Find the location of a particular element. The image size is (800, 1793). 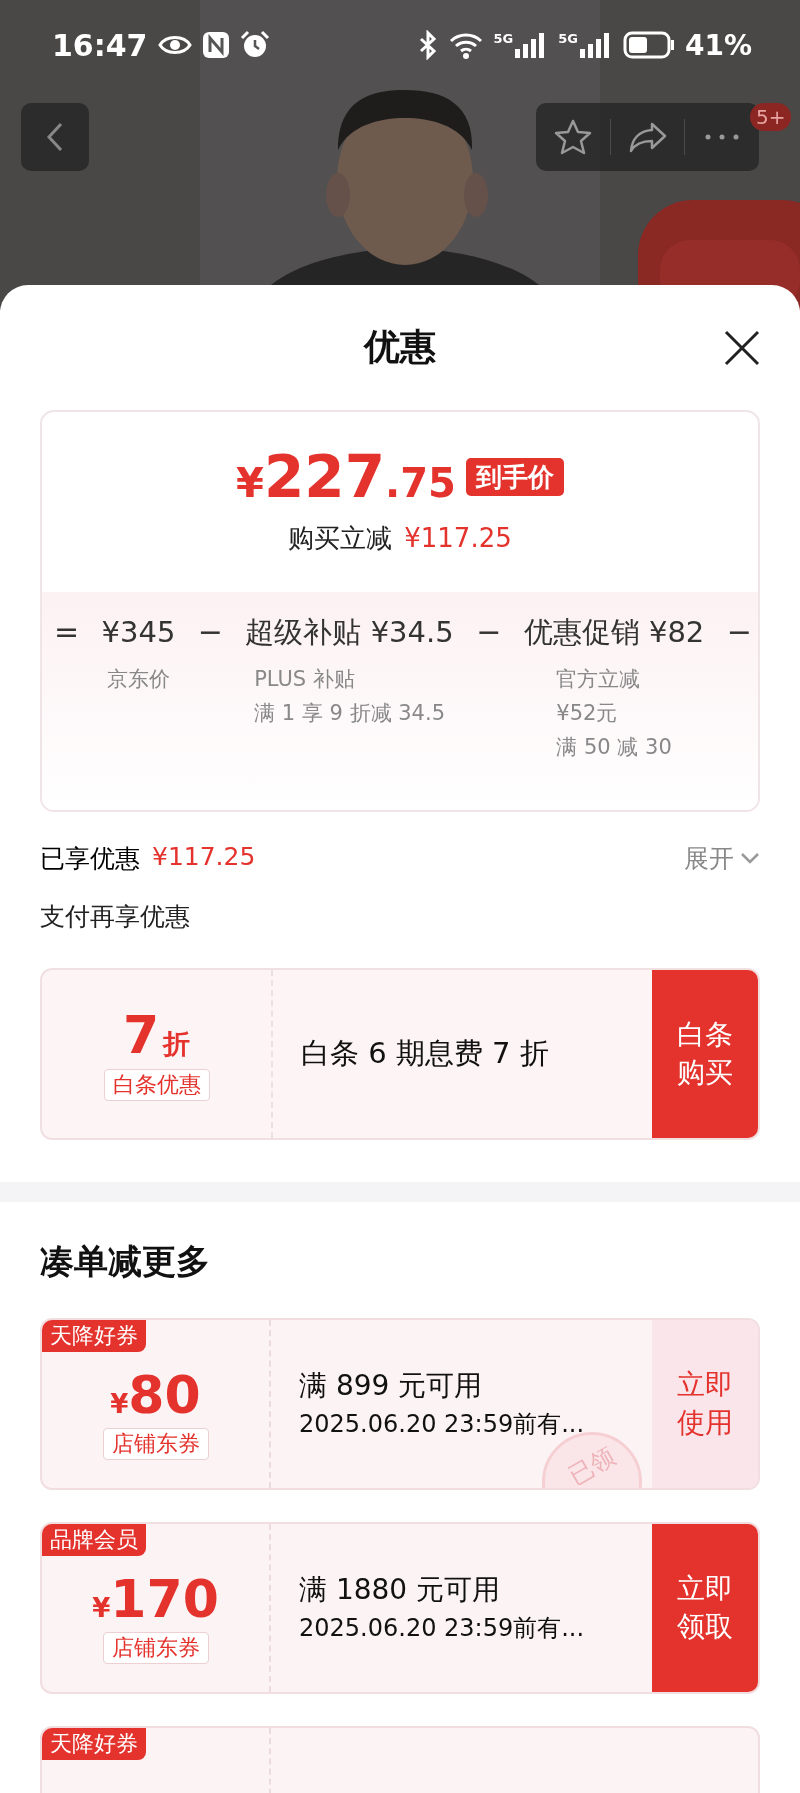

back-button is located at coordinates (55, 137).